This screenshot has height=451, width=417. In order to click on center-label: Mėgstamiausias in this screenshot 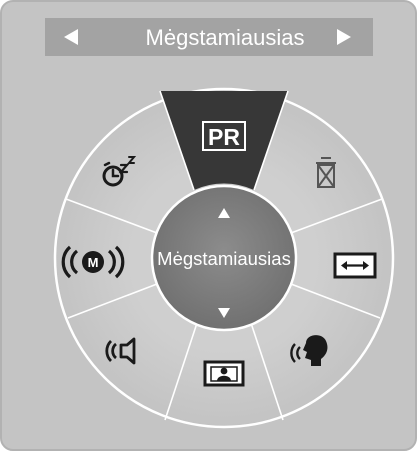, I will do `click(224, 258)`.